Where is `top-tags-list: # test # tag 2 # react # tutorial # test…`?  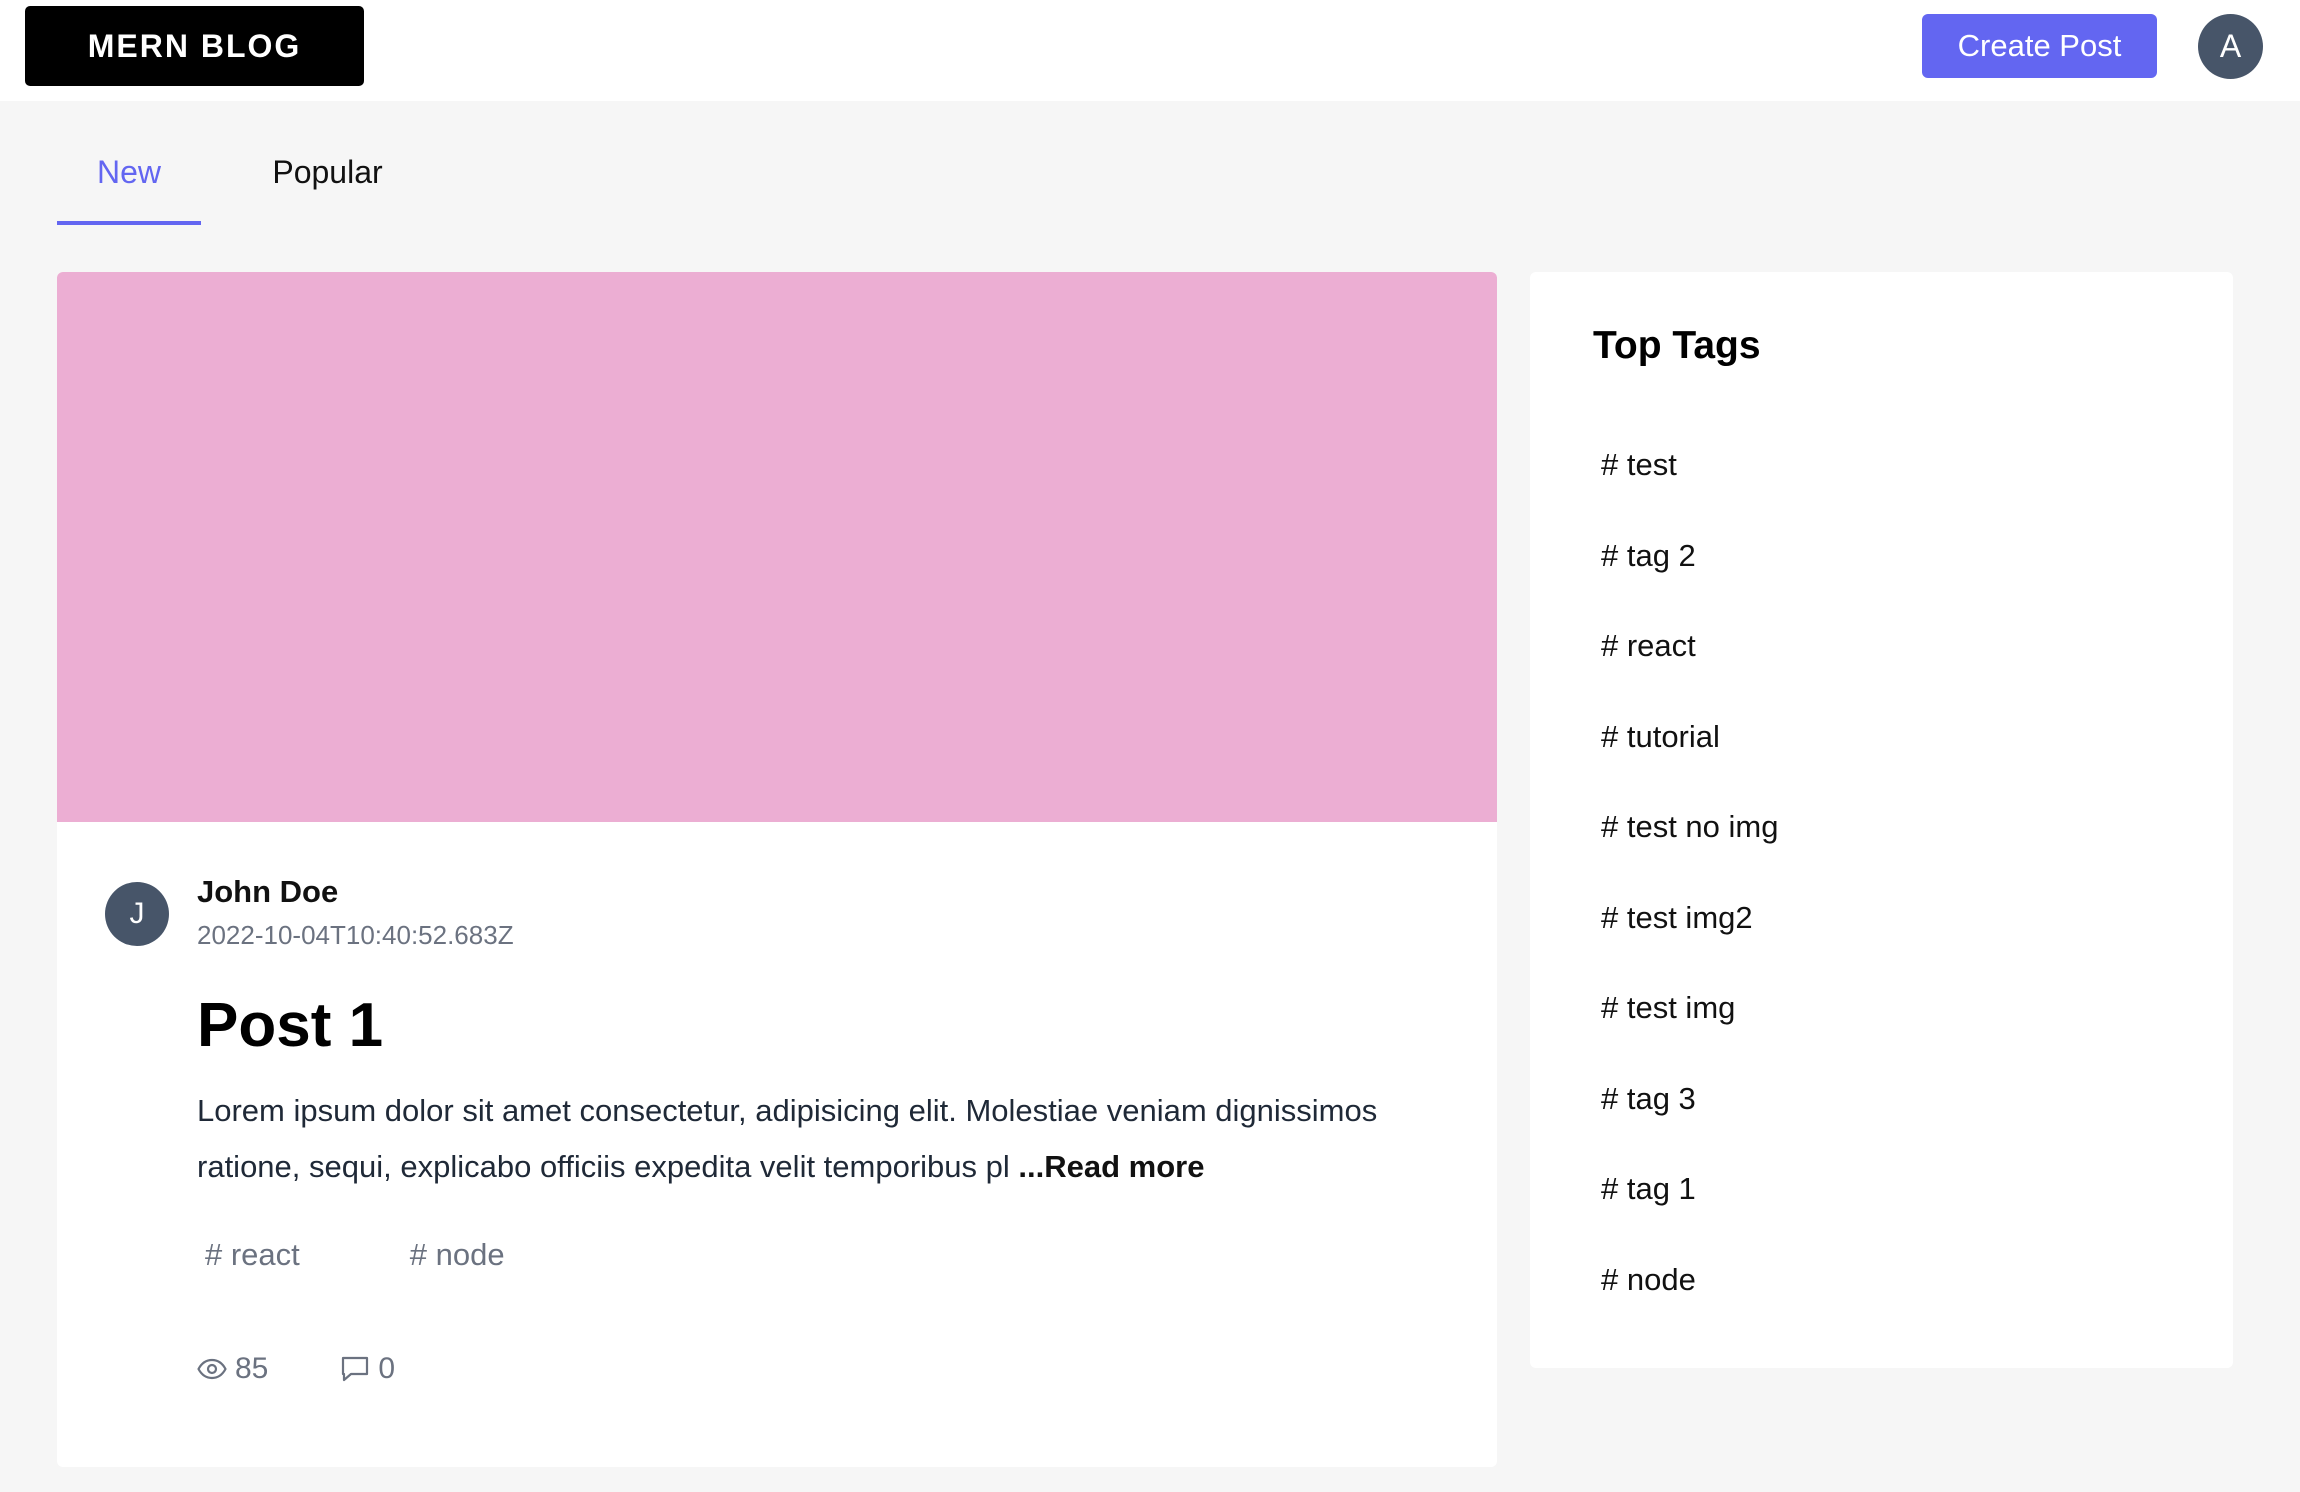 top-tags-list: # test # tag 2 # react # tutorial # test… is located at coordinates (1689, 899).